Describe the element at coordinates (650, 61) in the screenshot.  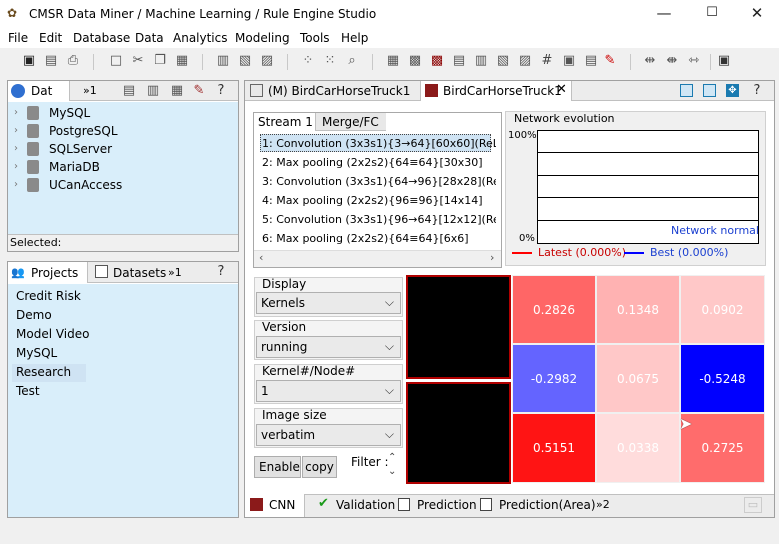
I see `split-horizontal-icon: ⇹` at that location.